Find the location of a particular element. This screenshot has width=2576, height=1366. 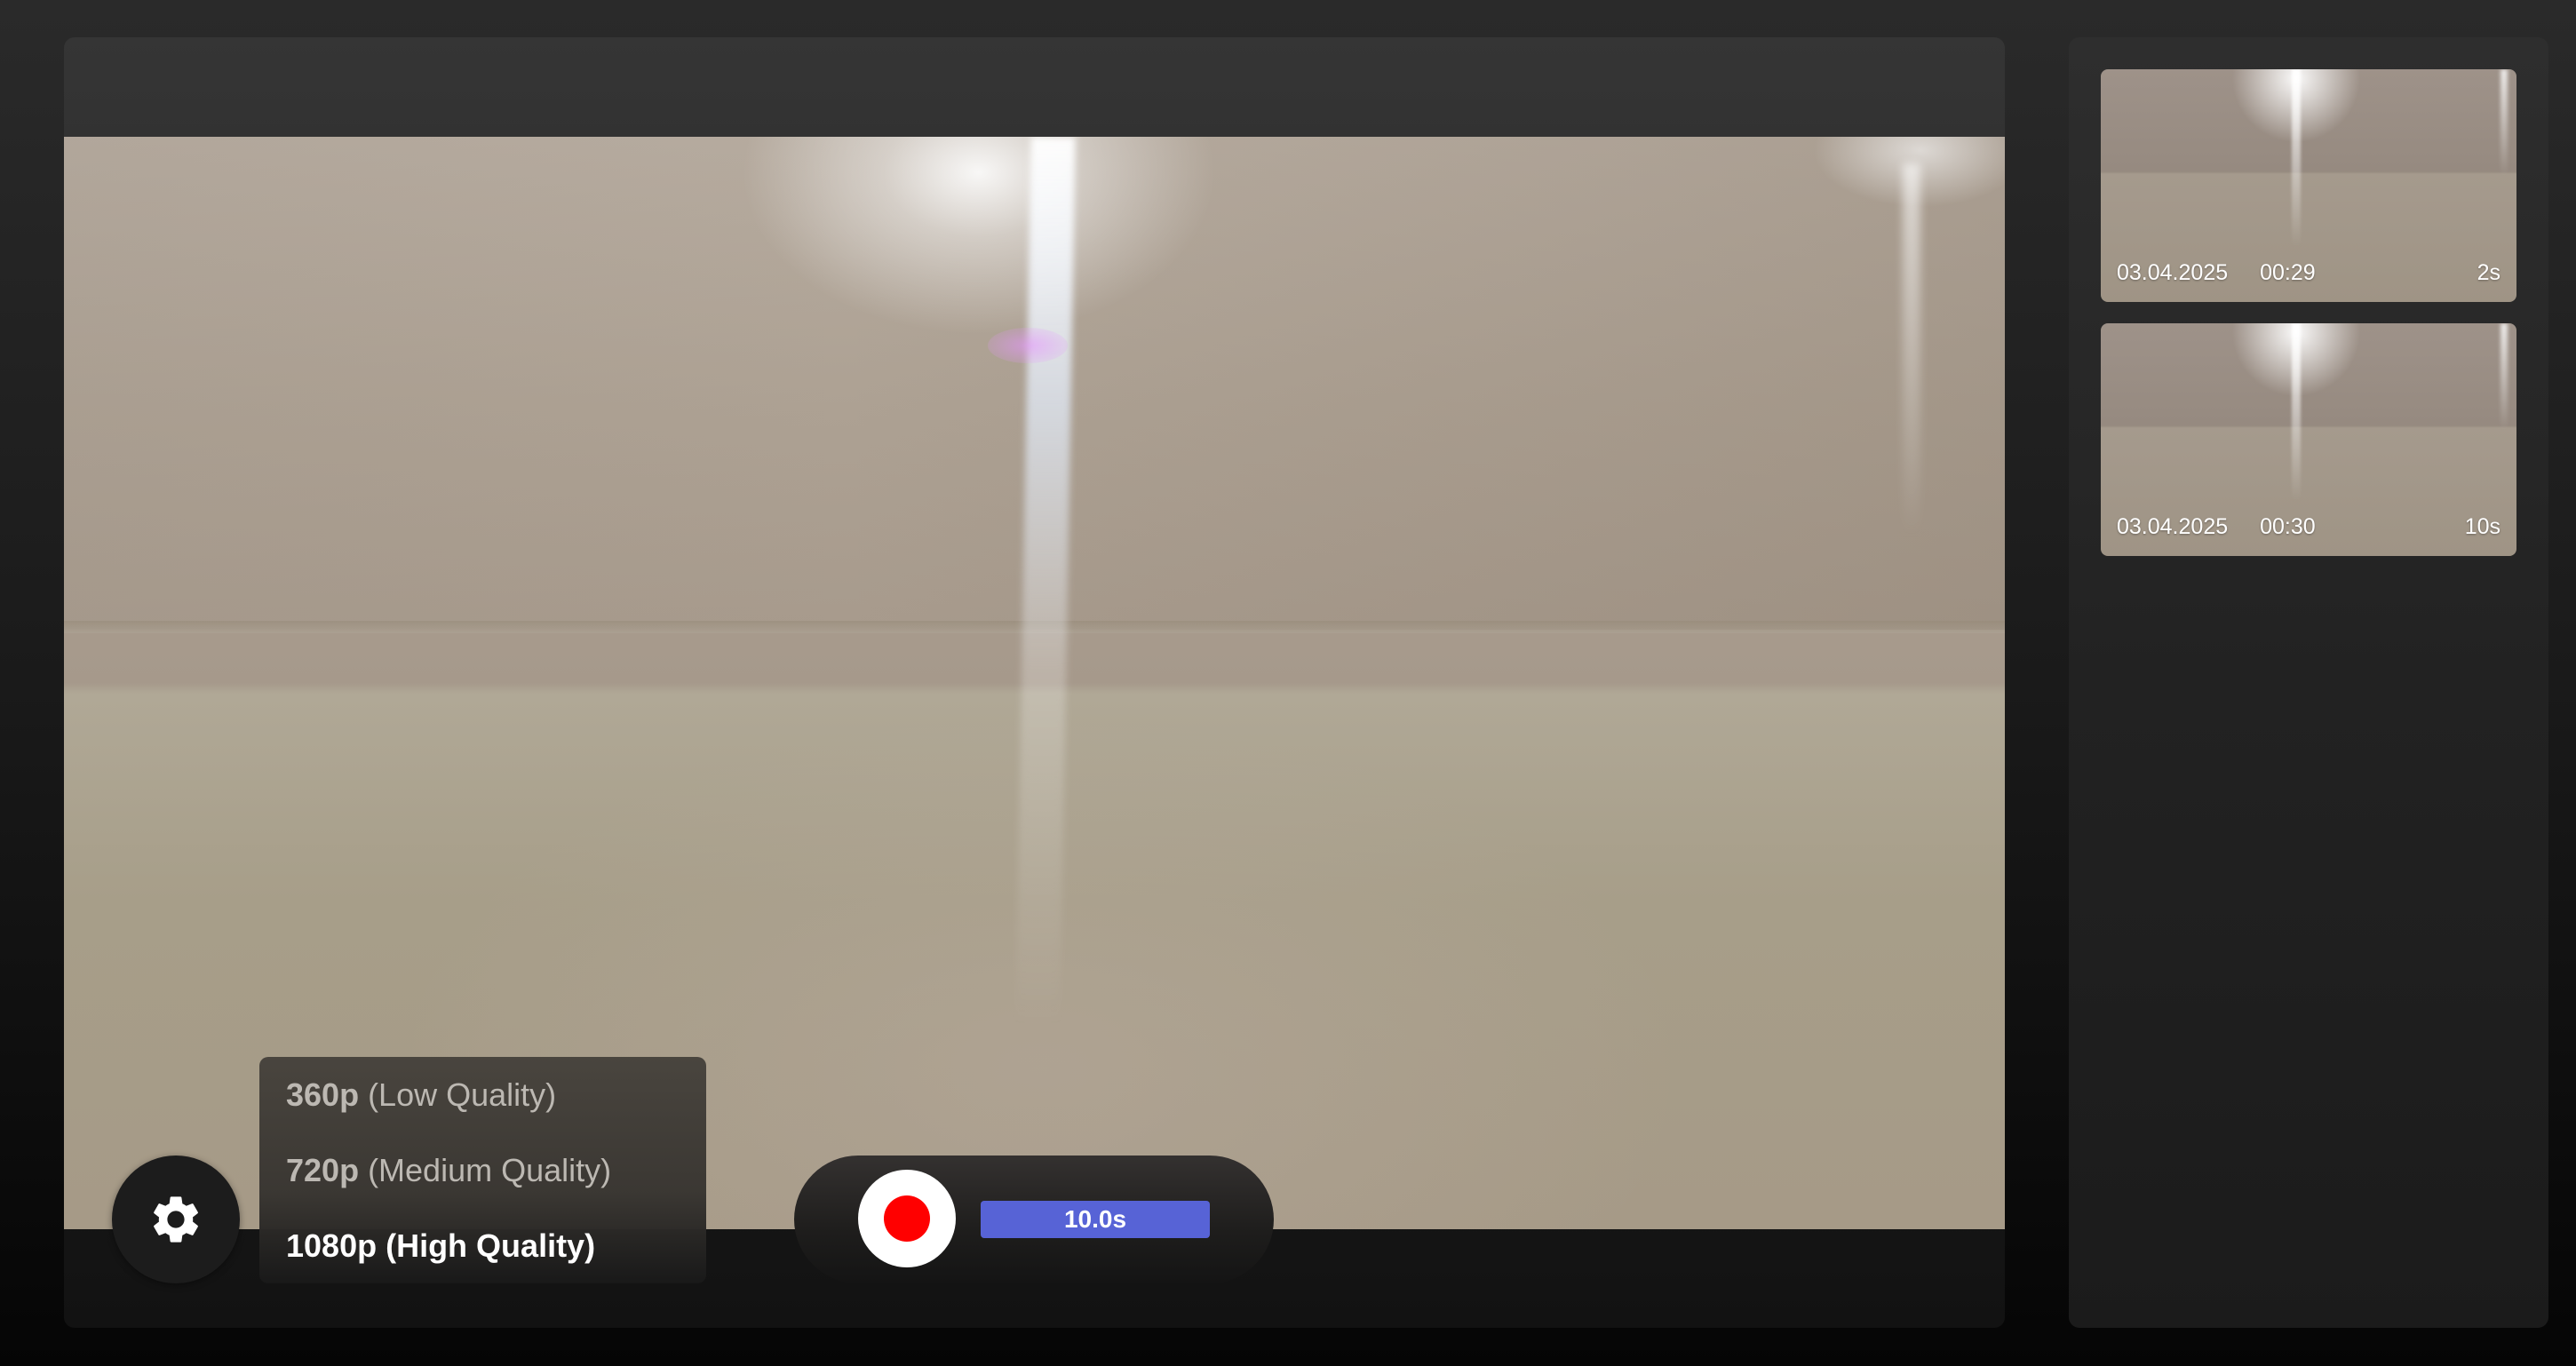

quality-description: (High Quality) is located at coordinates (491, 1245).